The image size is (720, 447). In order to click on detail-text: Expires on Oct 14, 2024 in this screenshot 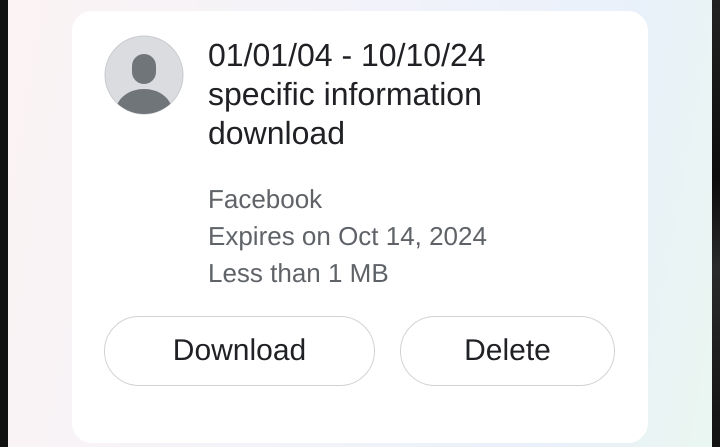, I will do `click(348, 236)`.